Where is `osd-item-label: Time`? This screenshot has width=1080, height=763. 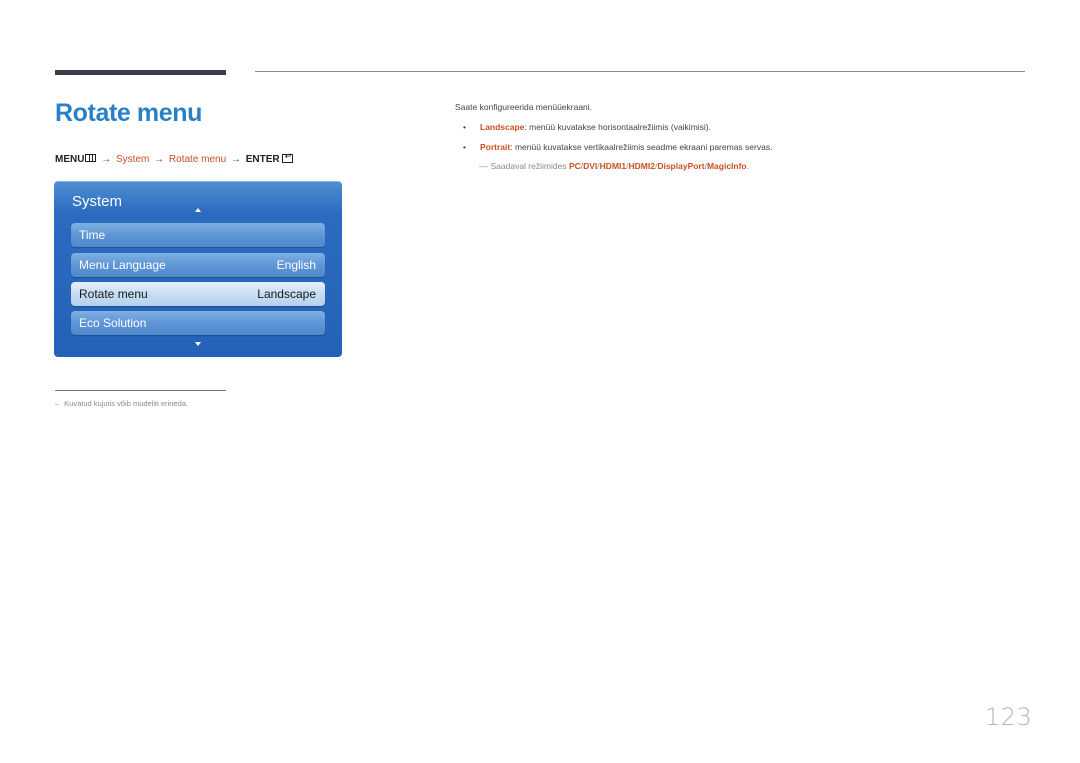
osd-item-label: Time is located at coordinates (92, 235).